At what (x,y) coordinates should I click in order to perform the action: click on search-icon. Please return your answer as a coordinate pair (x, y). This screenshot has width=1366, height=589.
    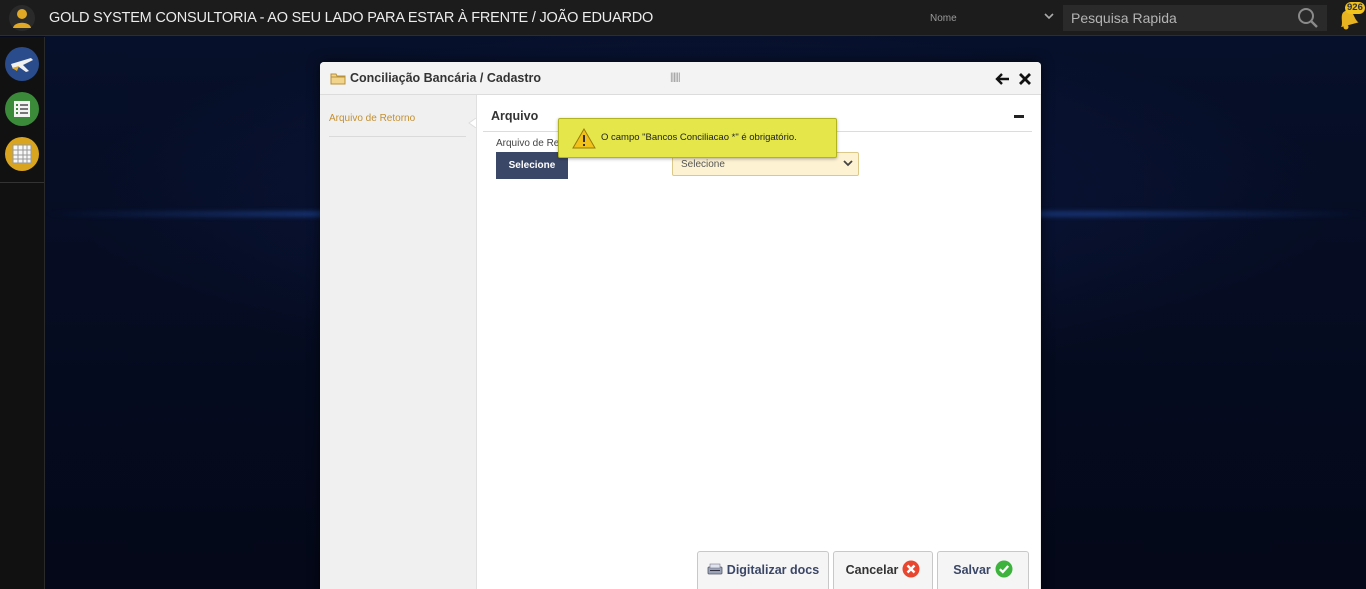
    Looking at the image, I should click on (1308, 18).